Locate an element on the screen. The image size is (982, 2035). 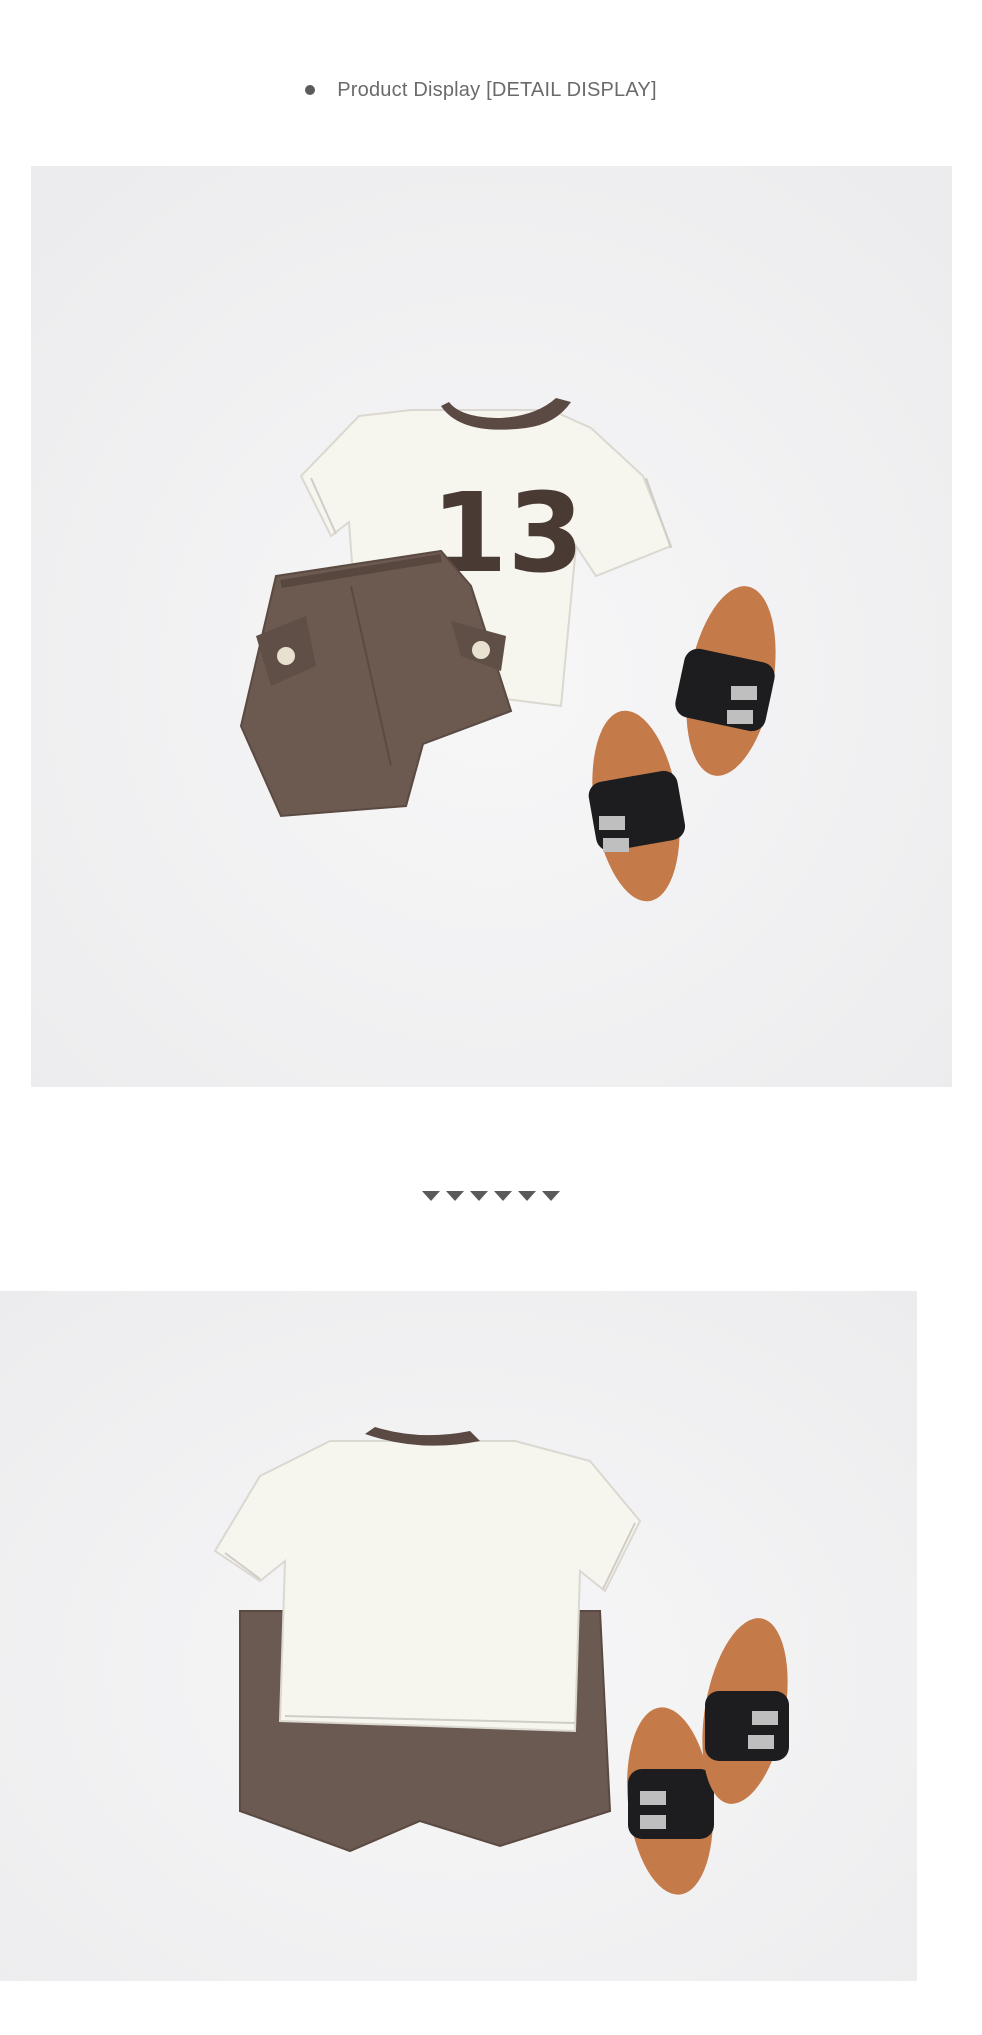
section-header: Product Display [DETAIL DISPLAY] is located at coordinates (491, 90).